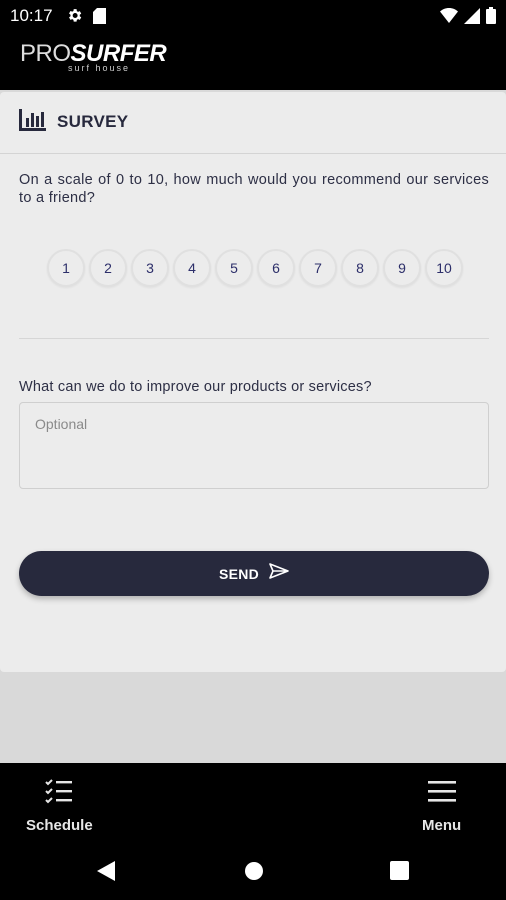 The height and width of the screenshot is (900, 506). I want to click on app-header: PROSURFER surf house, so click(253, 61).